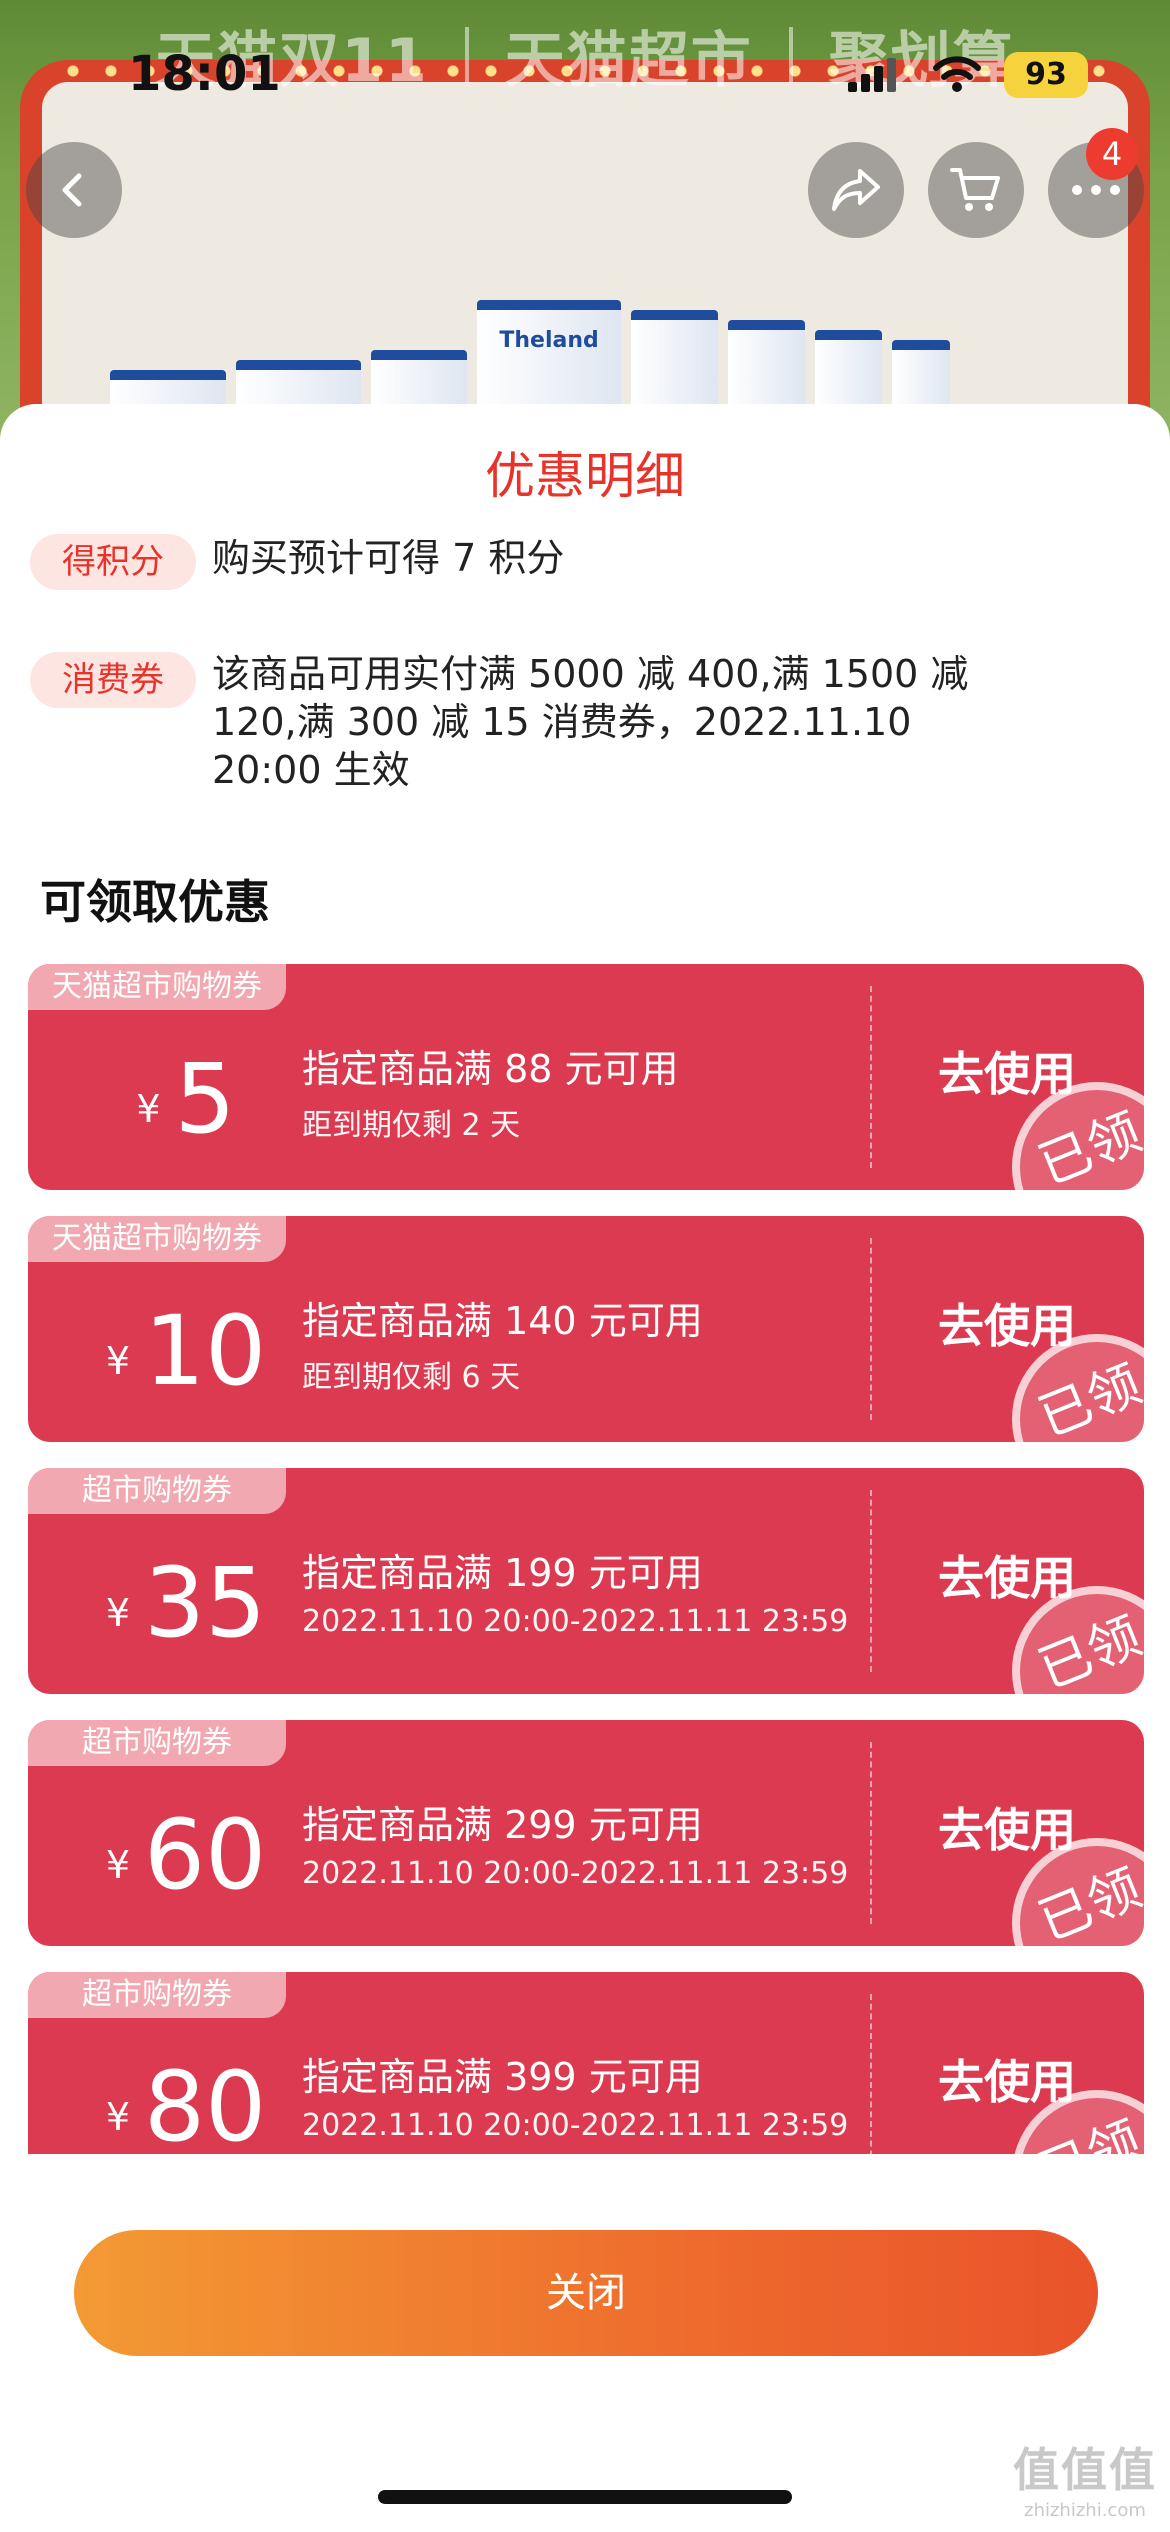 The width and height of the screenshot is (1170, 2532). What do you see at coordinates (205, 1855) in the screenshot?
I see `coupon-value: 60` at bounding box center [205, 1855].